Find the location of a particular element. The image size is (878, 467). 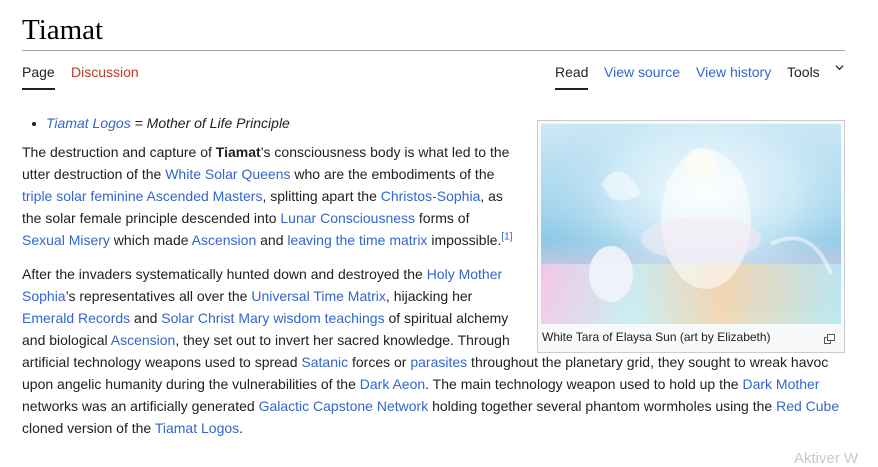

link-christos-sophia: Christos-Sophia is located at coordinates (431, 196).